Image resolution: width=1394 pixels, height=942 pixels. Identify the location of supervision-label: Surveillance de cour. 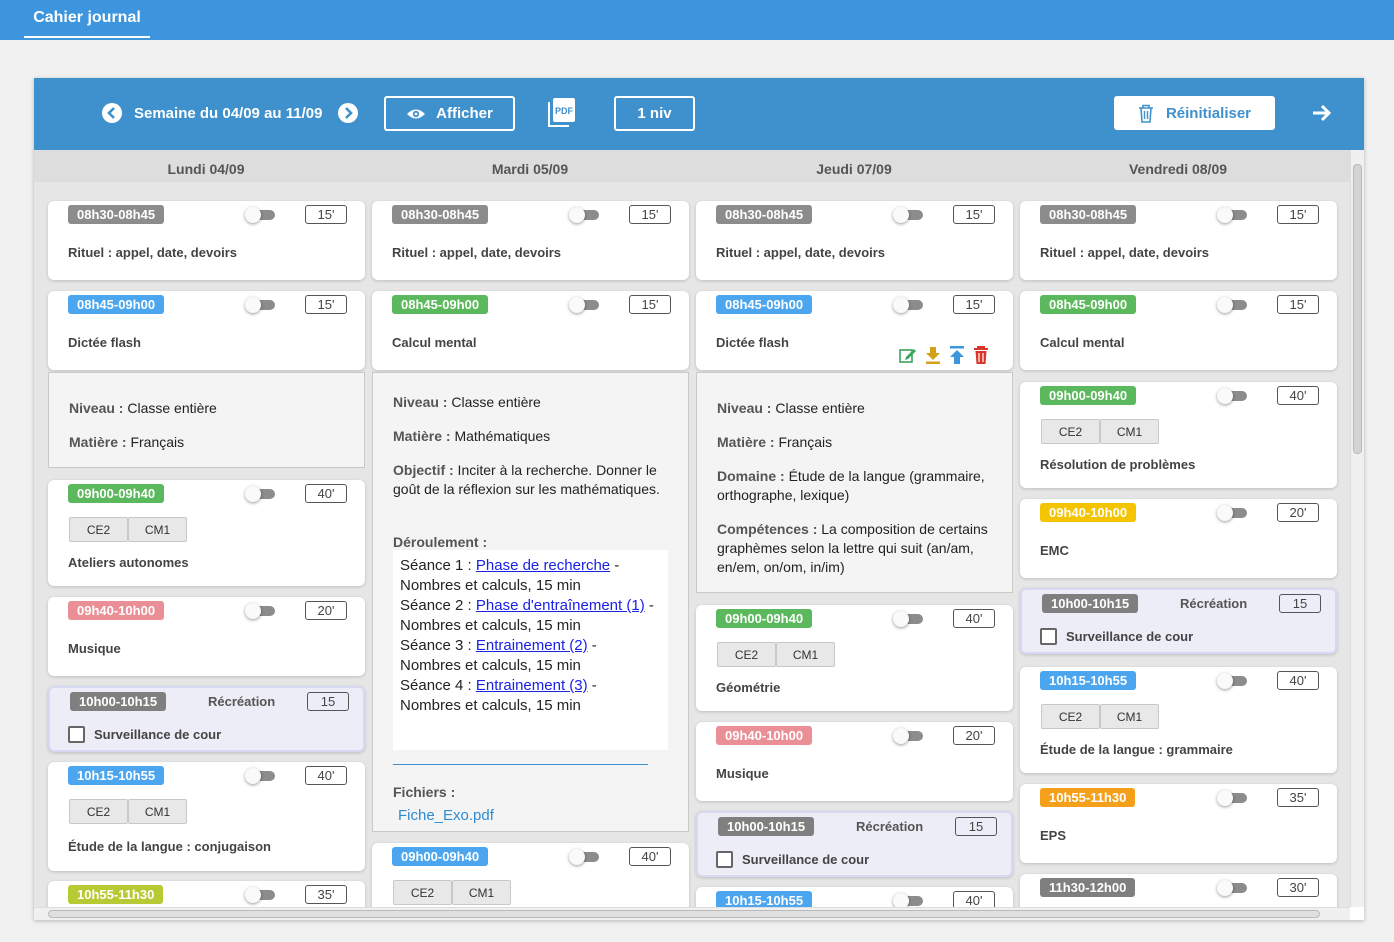
(806, 859).